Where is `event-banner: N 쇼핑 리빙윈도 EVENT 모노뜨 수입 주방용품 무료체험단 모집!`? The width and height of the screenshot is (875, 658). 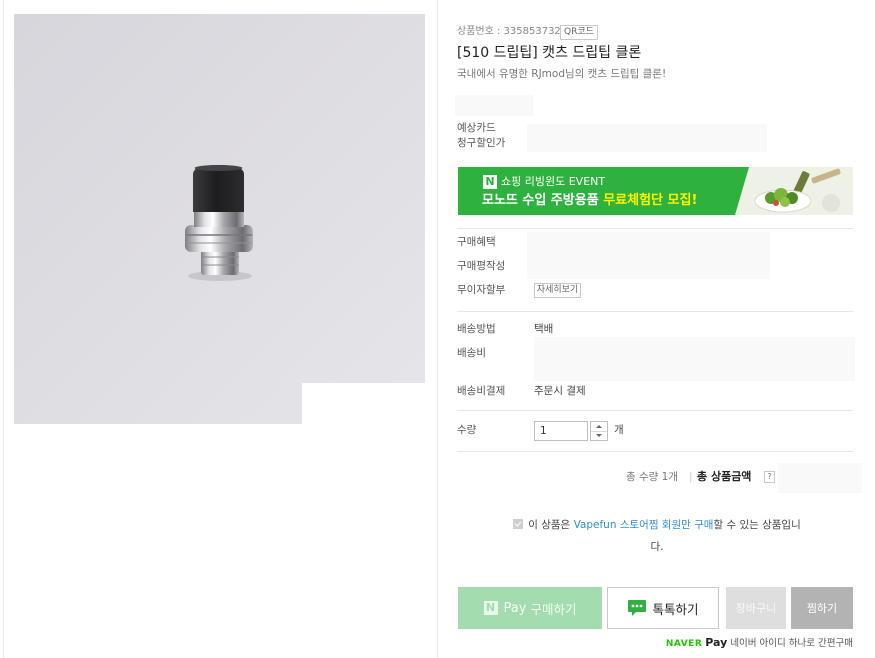 event-banner: N 쇼핑 리빙윈도 EVENT 모노뜨 수입 주방용품 무료체험단 모집! is located at coordinates (655, 191).